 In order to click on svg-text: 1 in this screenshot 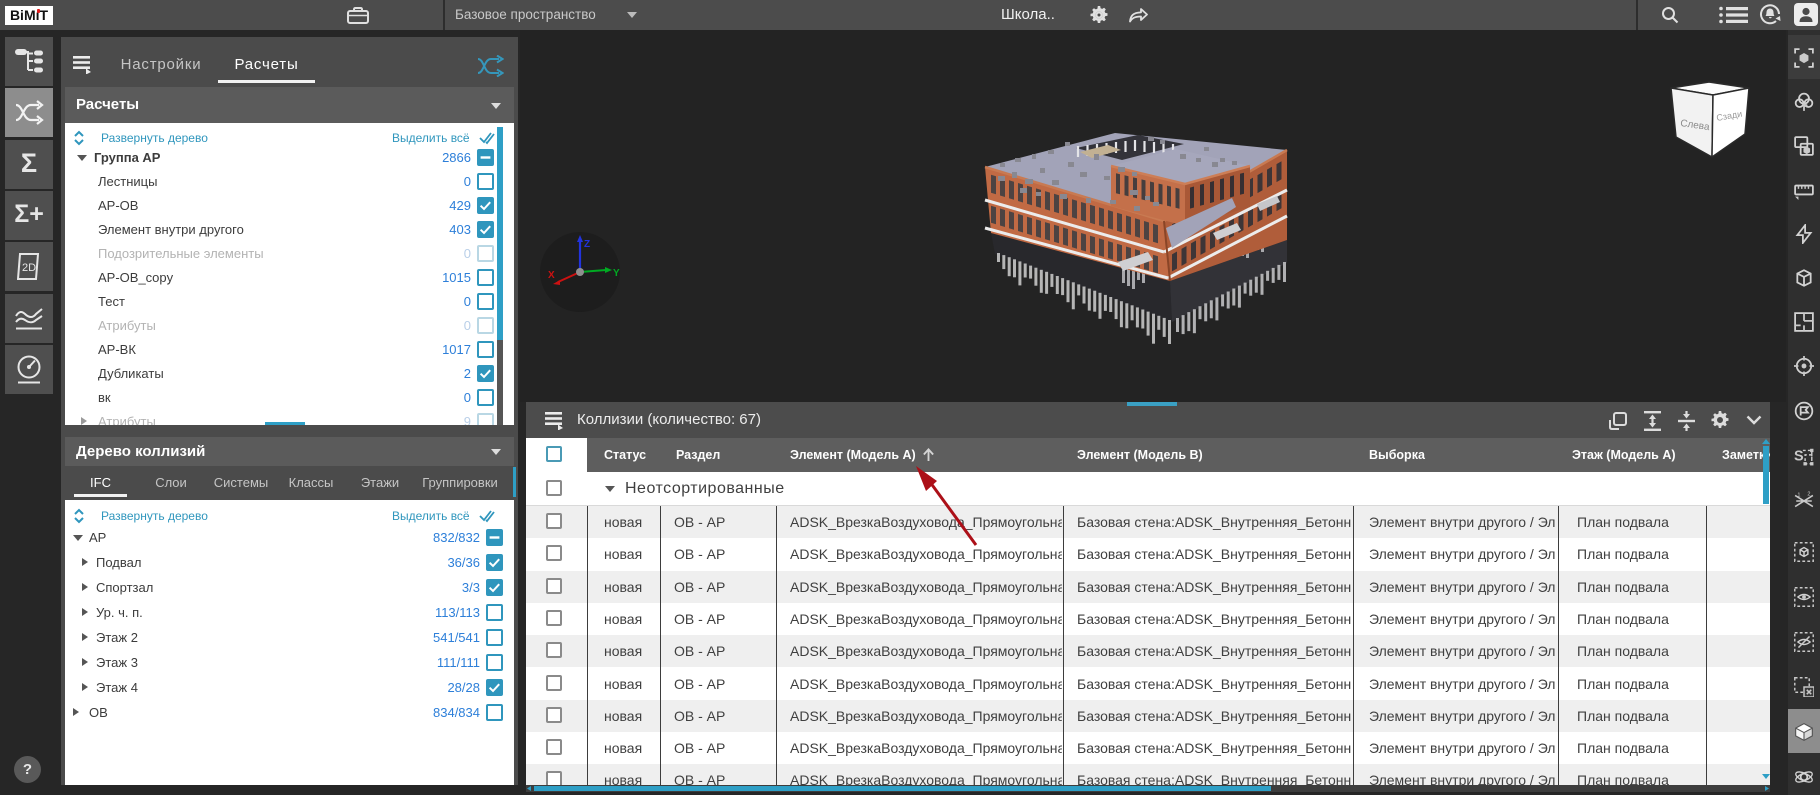, I will do `click(1798, 496)`.